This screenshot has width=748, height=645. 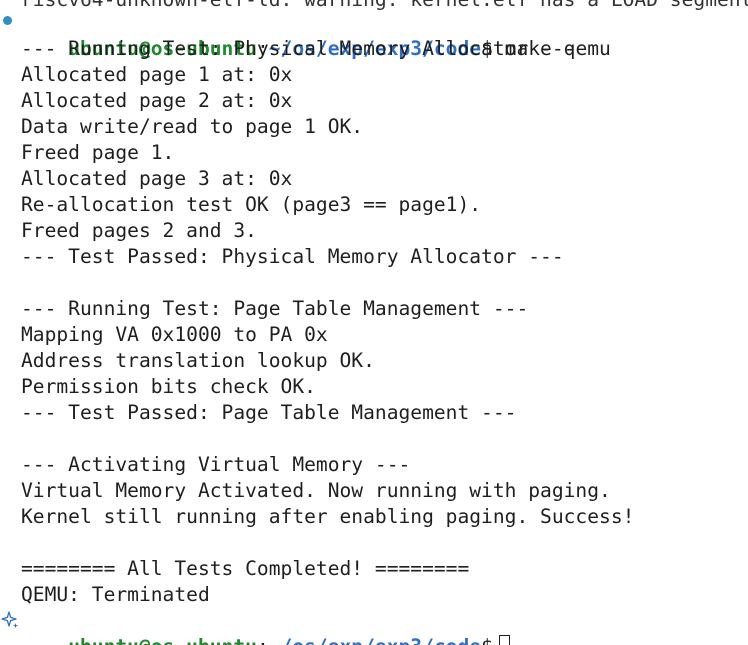 I want to click on output-line: --- Activating Virtual Memory ---, so click(x=216, y=464).